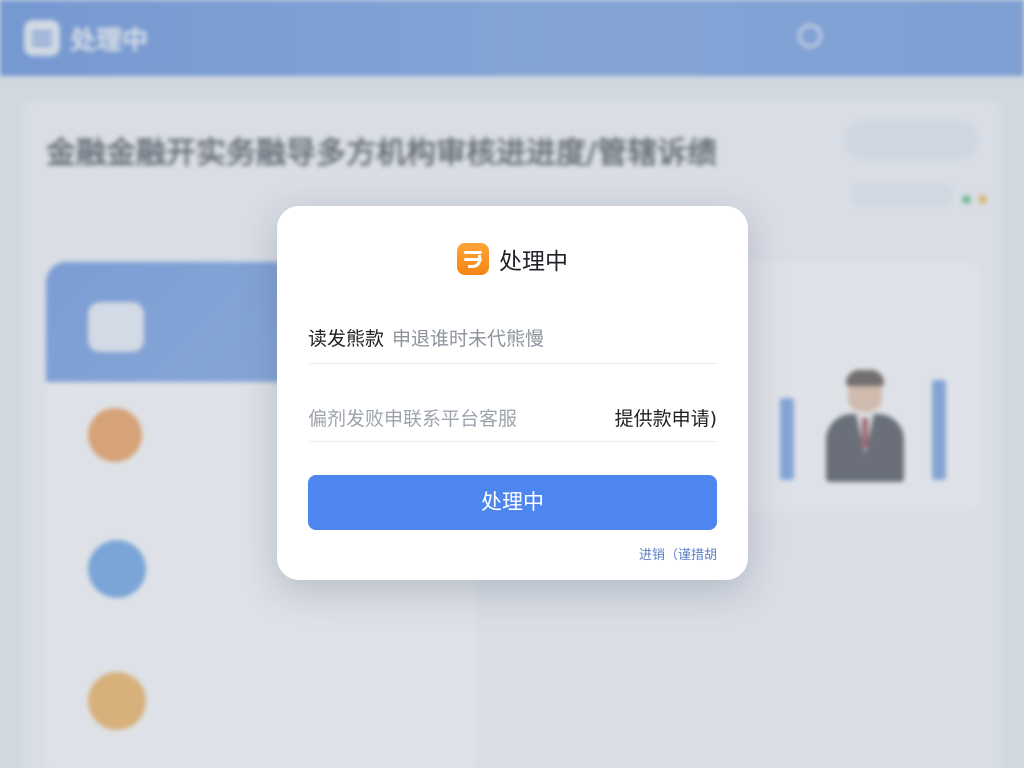 Image resolution: width=1024 pixels, height=768 pixels. I want to click on status-row: 读发熊款 申退谁时未代熊慢, so click(512, 339).